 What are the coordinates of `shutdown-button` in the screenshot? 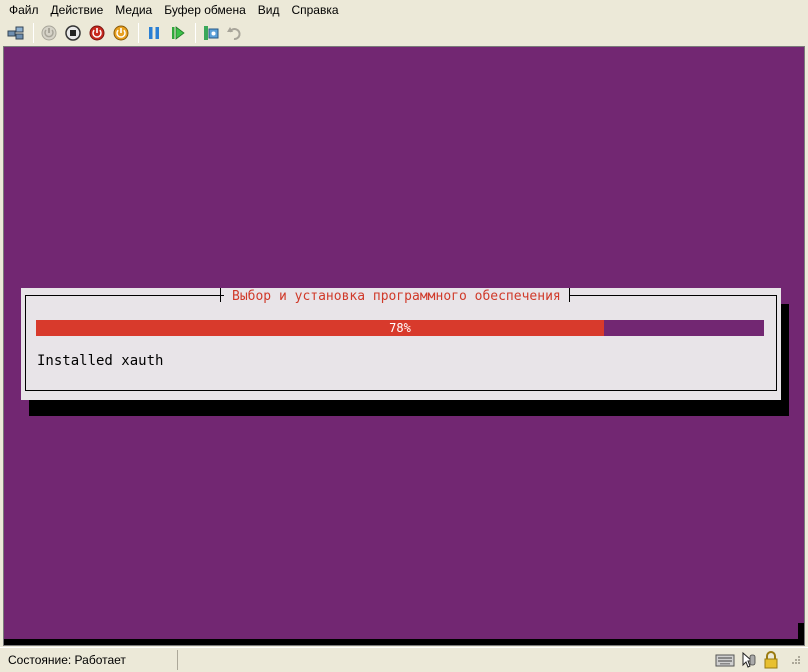 It's located at (97, 33).